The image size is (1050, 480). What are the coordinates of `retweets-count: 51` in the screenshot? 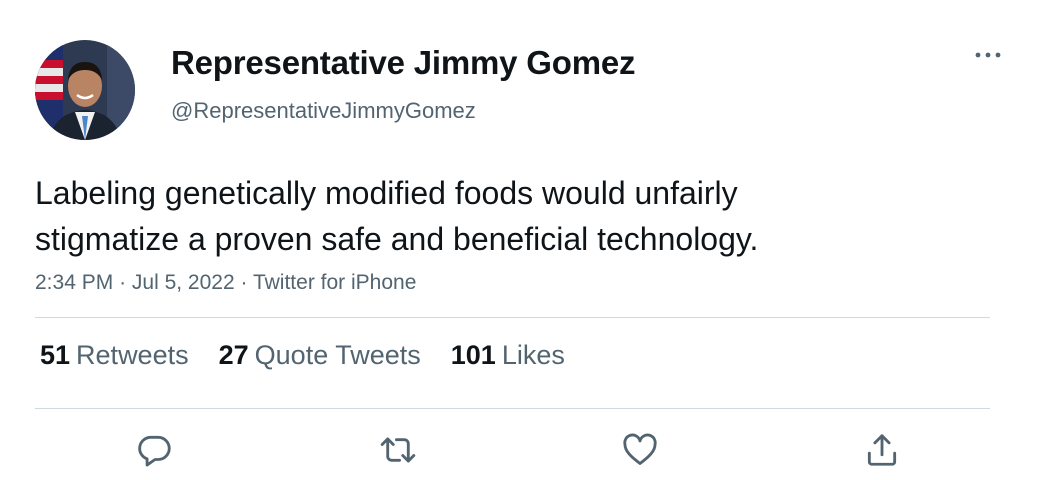 It's located at (55, 355).